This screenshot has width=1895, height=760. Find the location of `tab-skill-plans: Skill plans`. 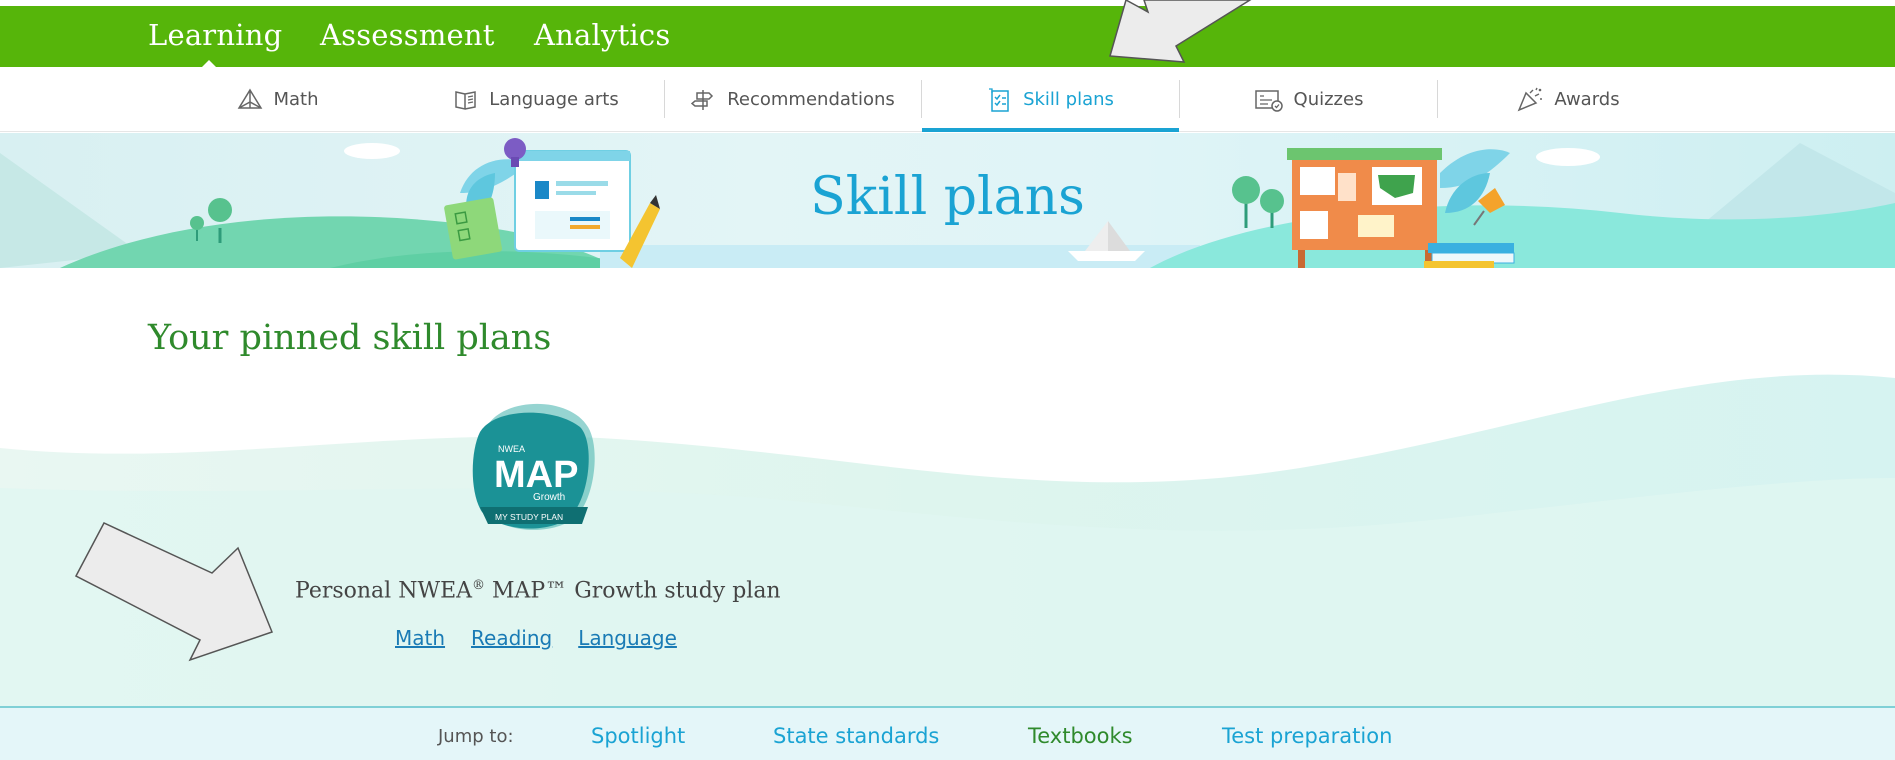

tab-skill-plans: Skill plans is located at coordinates (1050, 99).